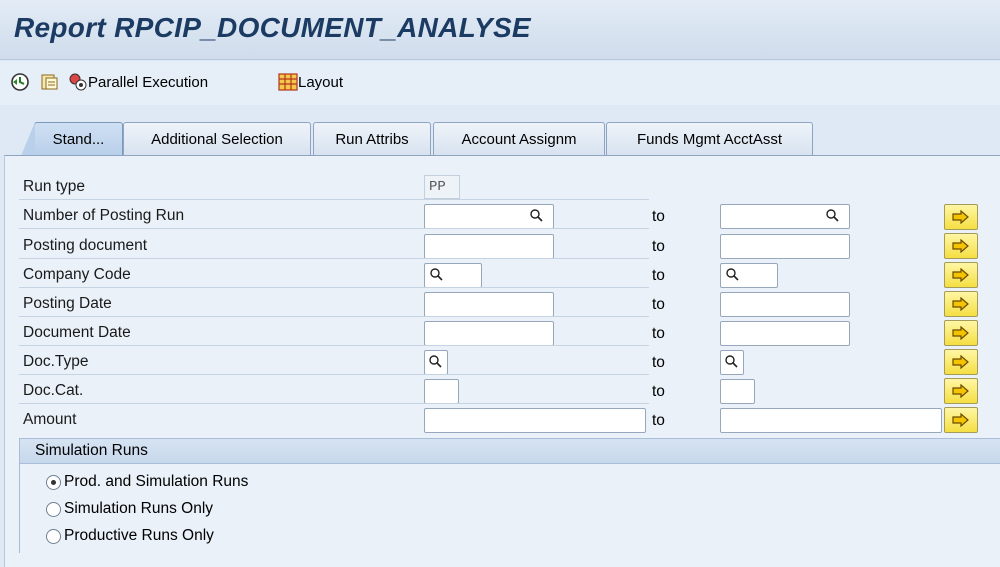  Describe the element at coordinates (737, 391) in the screenshot. I see `doc-cat-to-input` at that location.